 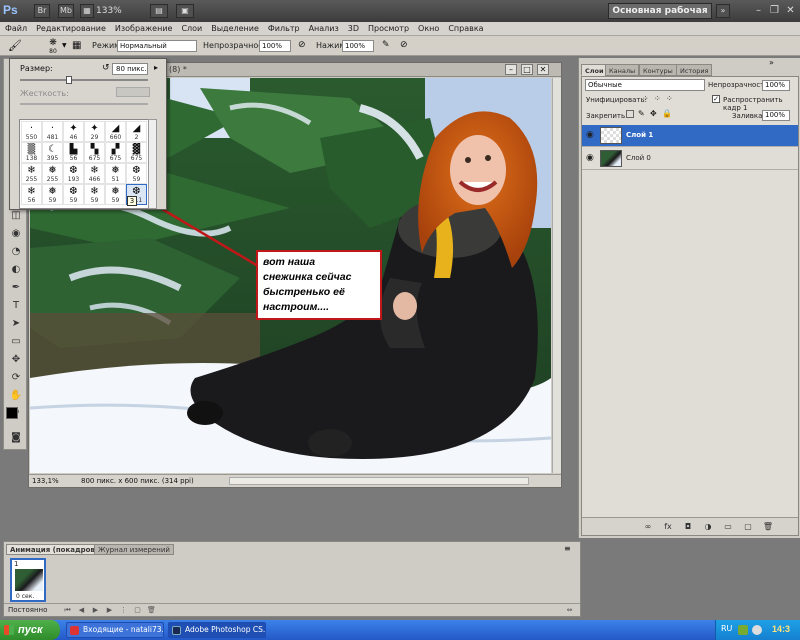 What do you see at coordinates (68, 80) in the screenshot?
I see `brush-size-slider-handle` at bounding box center [68, 80].